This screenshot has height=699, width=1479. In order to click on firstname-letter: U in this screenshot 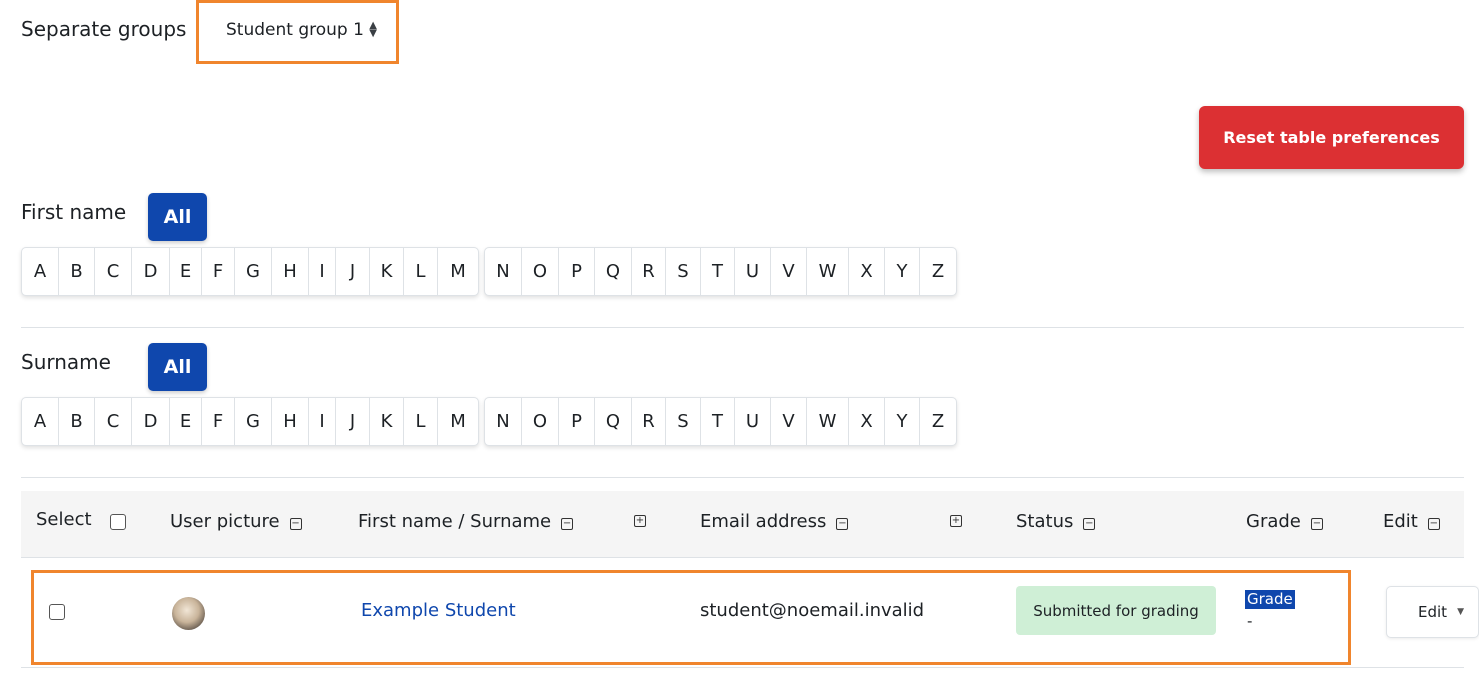, I will do `click(753, 271)`.